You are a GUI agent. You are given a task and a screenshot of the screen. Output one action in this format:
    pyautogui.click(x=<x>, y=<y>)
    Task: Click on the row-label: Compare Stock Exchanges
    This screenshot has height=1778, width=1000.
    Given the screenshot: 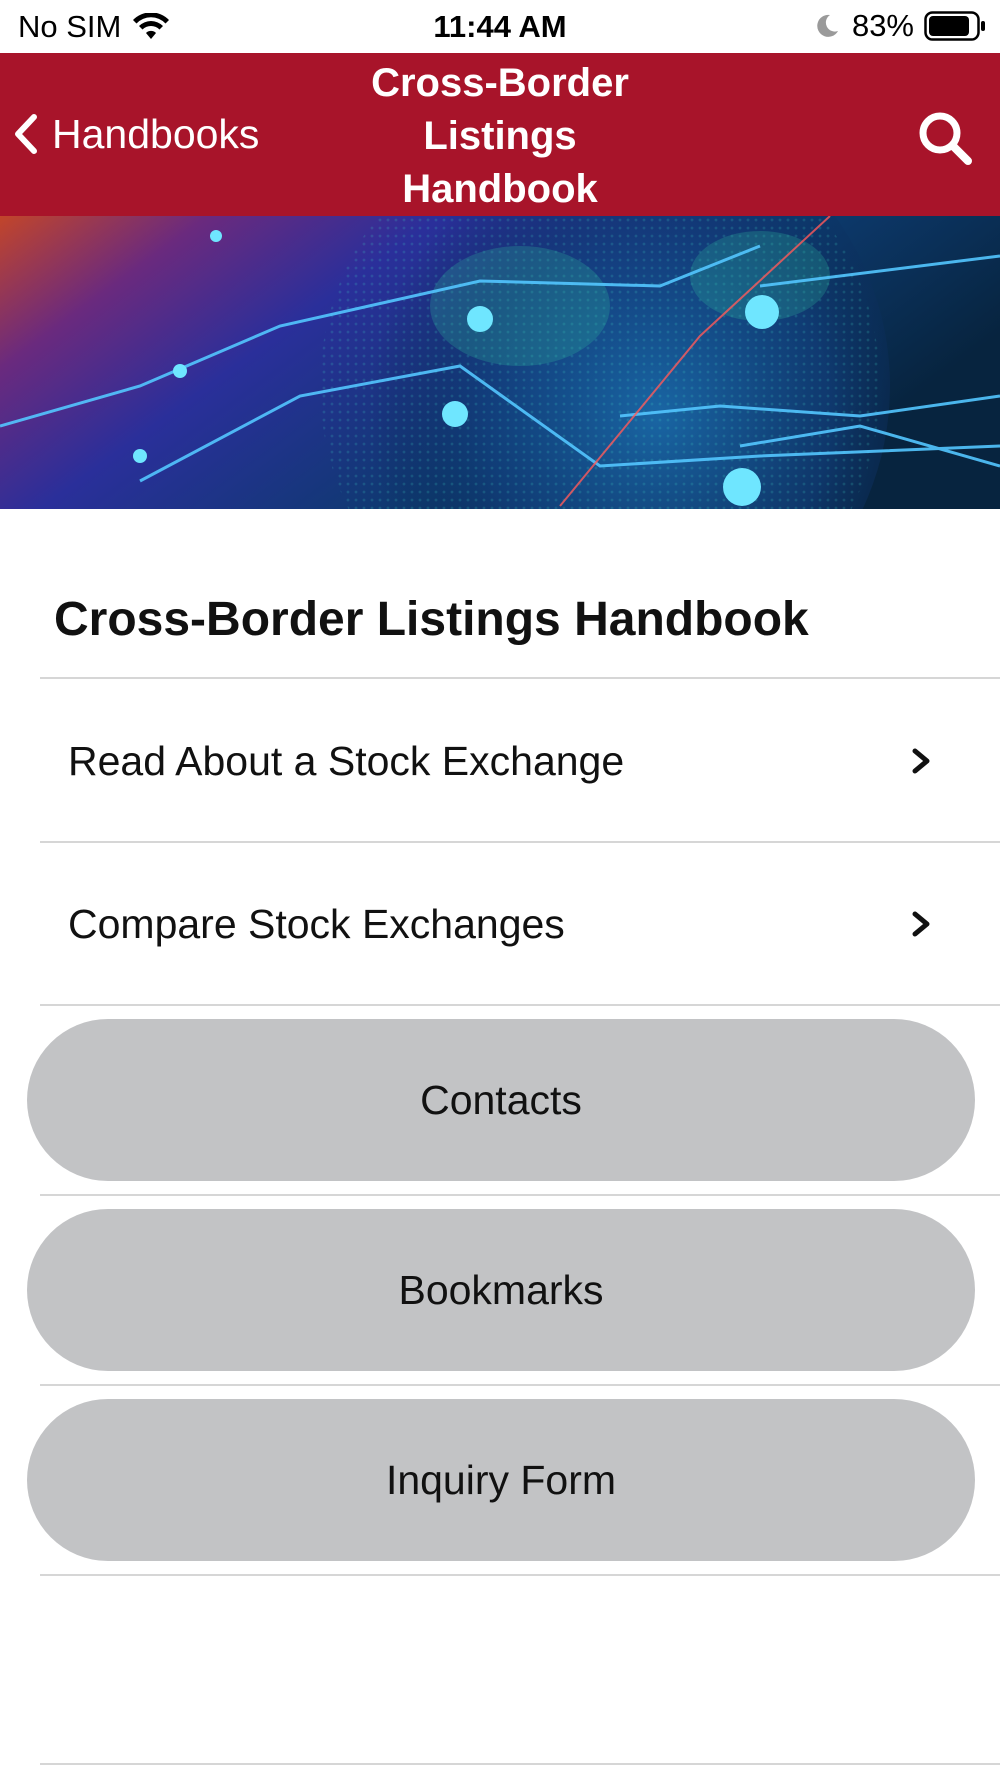 What is the action you would take?
    pyautogui.click(x=316, y=924)
    